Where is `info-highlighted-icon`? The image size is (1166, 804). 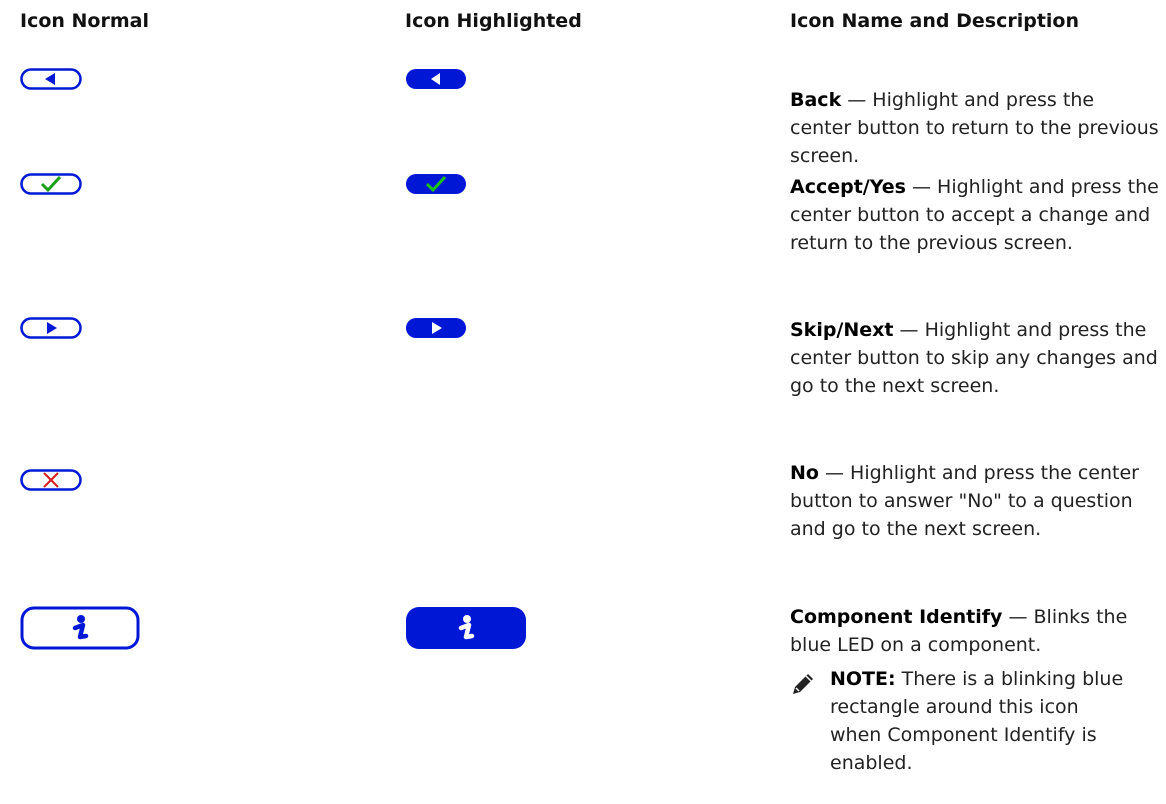 info-highlighted-icon is located at coordinates (466, 628).